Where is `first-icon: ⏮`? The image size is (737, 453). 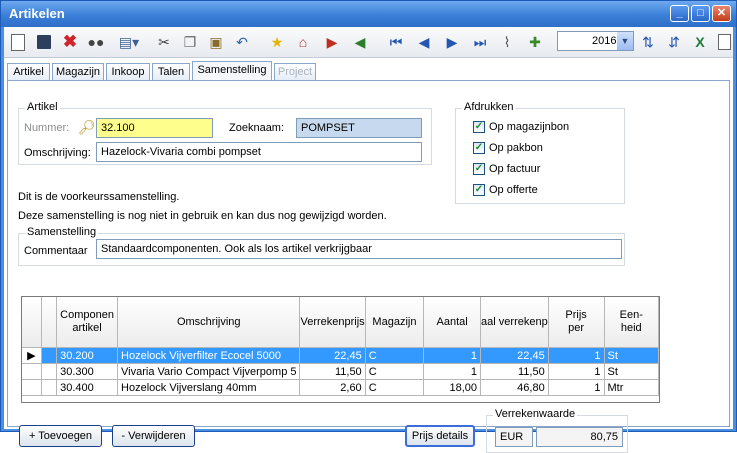 first-icon: ⏮ is located at coordinates (396, 42).